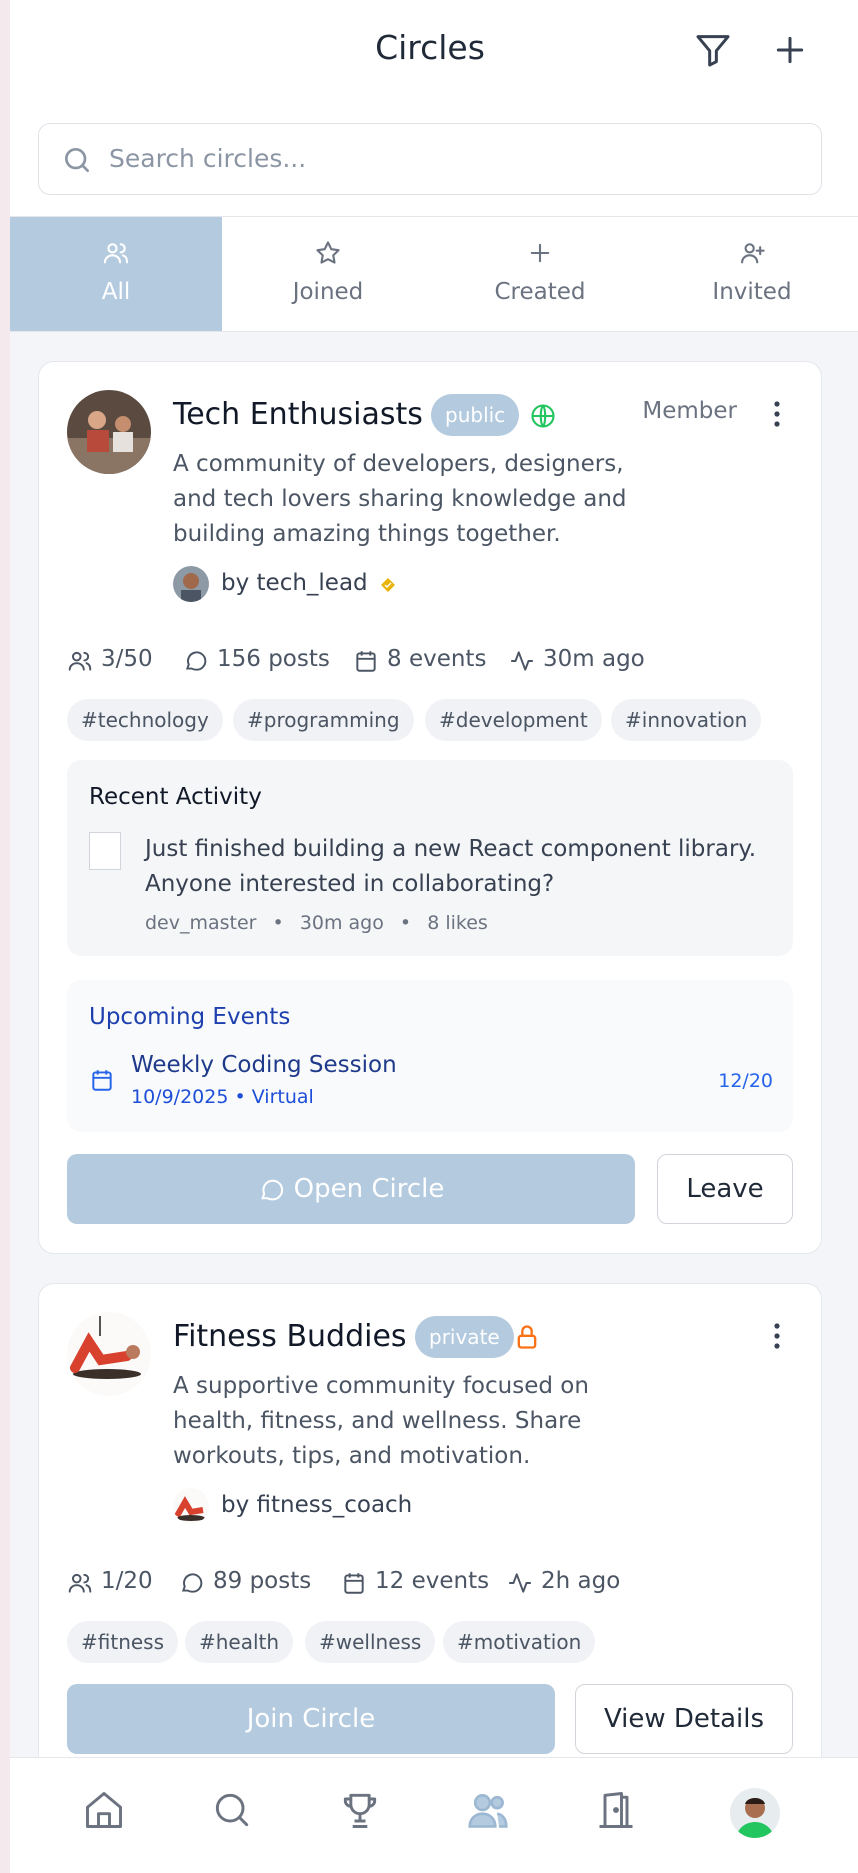  What do you see at coordinates (5, 936) in the screenshot?
I see `left-edge` at bounding box center [5, 936].